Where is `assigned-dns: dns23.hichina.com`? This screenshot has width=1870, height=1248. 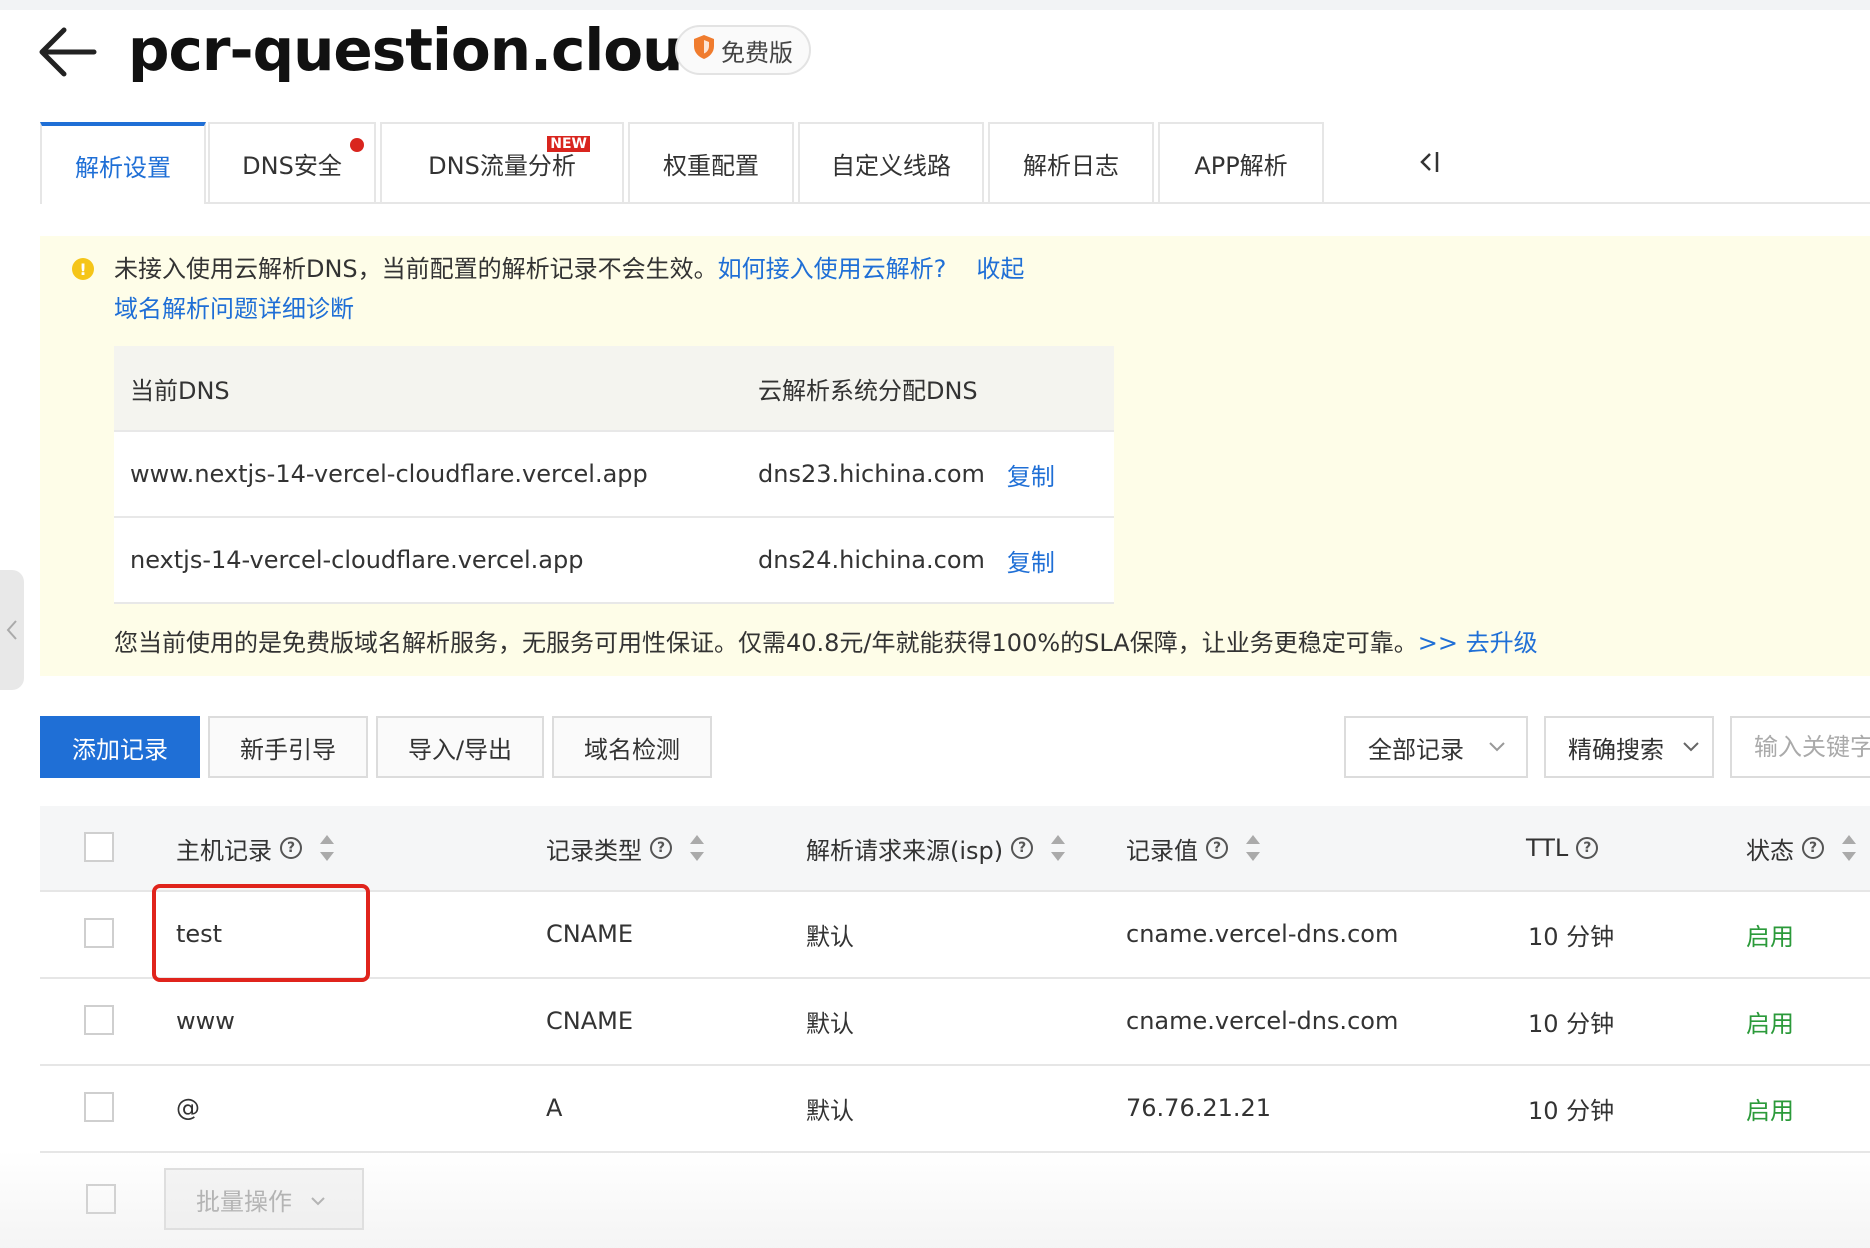 assigned-dns: dns23.hichina.com is located at coordinates (871, 474).